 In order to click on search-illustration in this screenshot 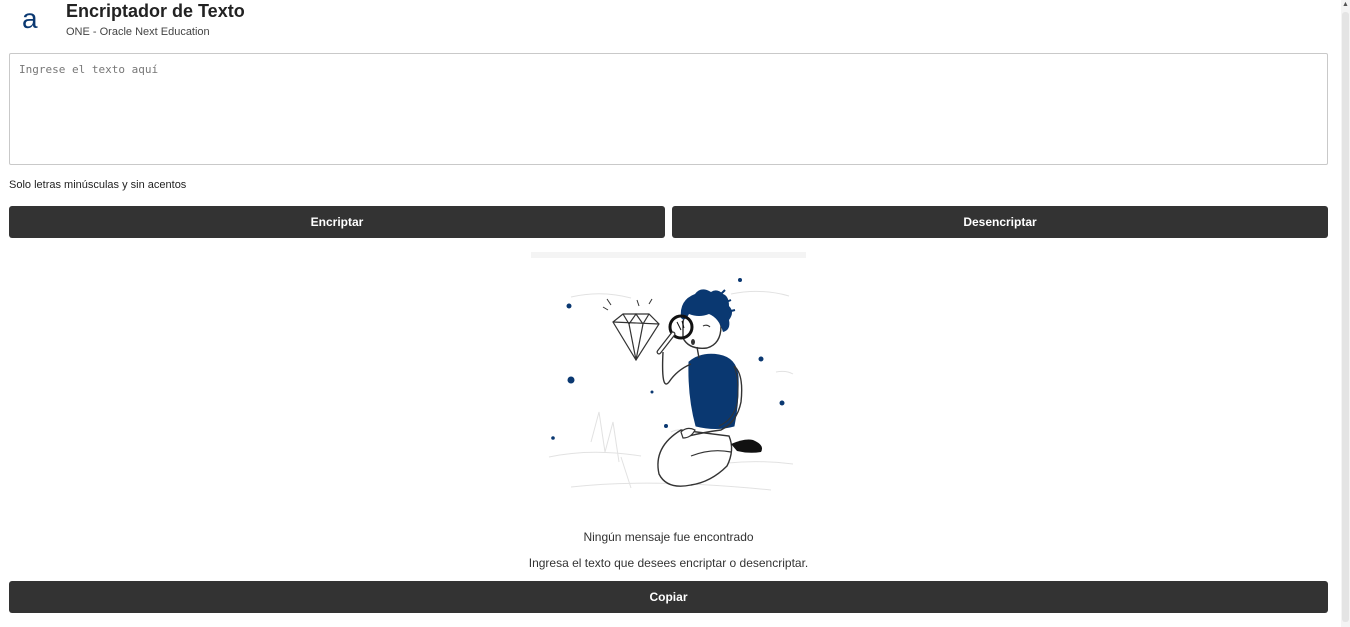, I will do `click(668, 379)`.